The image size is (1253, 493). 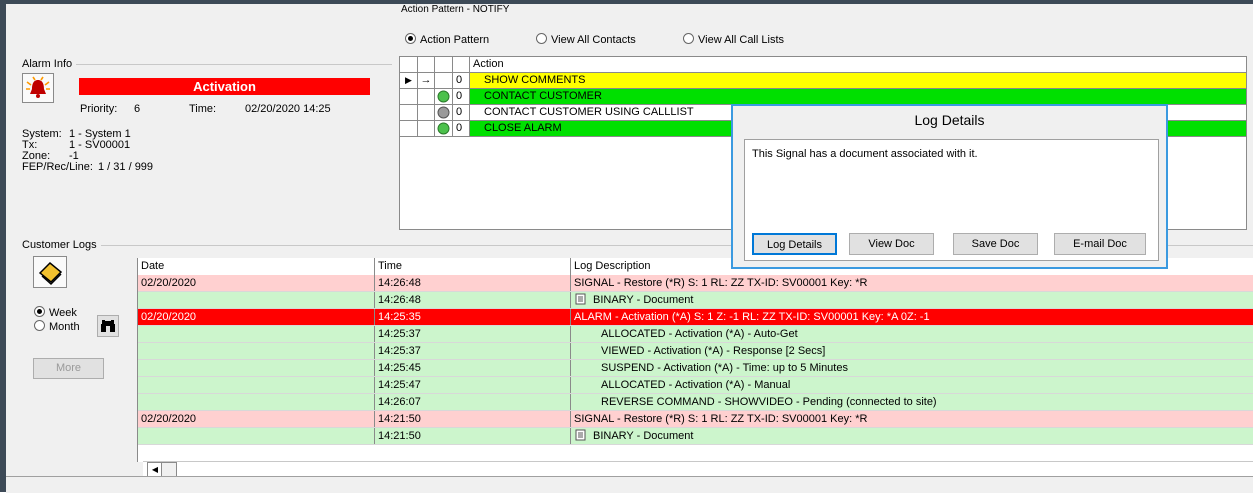 I want to click on window-bottom-strip, so click(x=629, y=484).